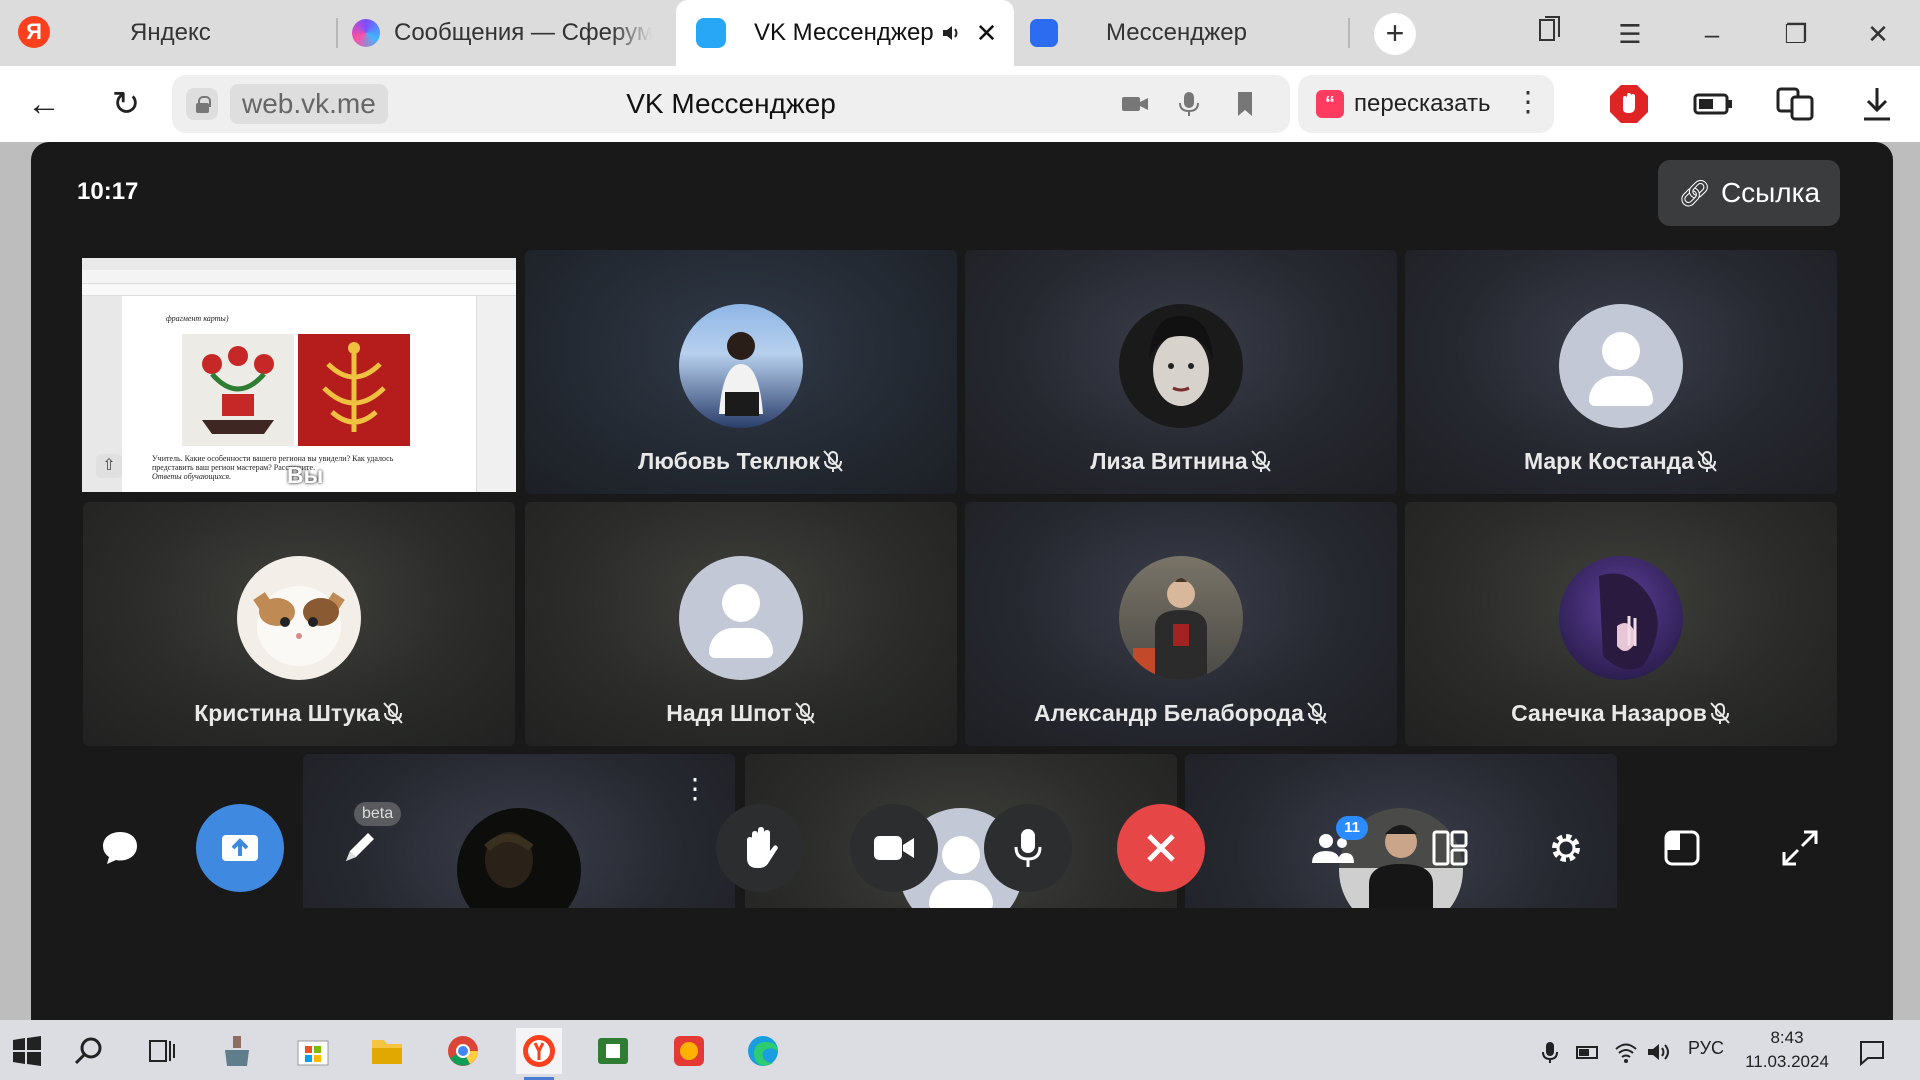 Image resolution: width=1920 pixels, height=1080 pixels. Describe the element at coordinates (1629, 104) in the screenshot. I see `adblock-extension-icon` at that location.